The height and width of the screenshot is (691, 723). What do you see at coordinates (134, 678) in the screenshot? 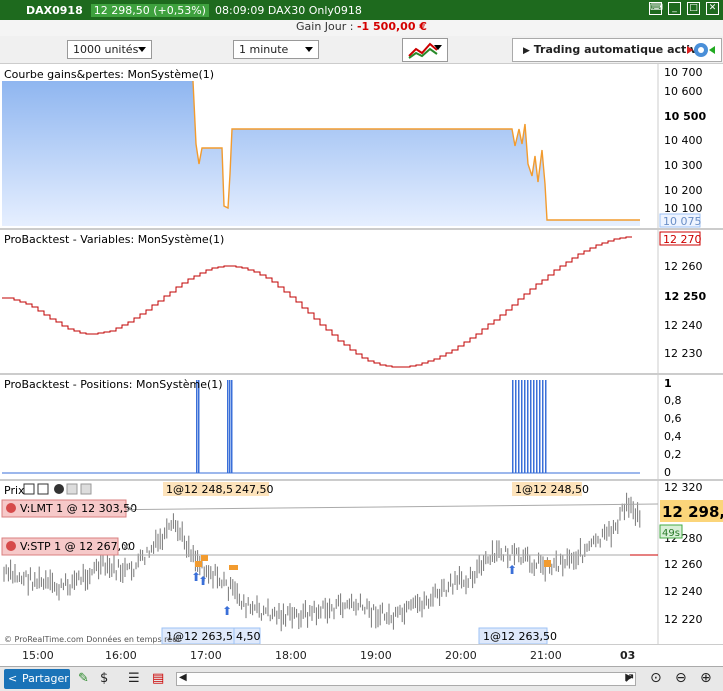
I see `list-icon: ☰` at bounding box center [134, 678].